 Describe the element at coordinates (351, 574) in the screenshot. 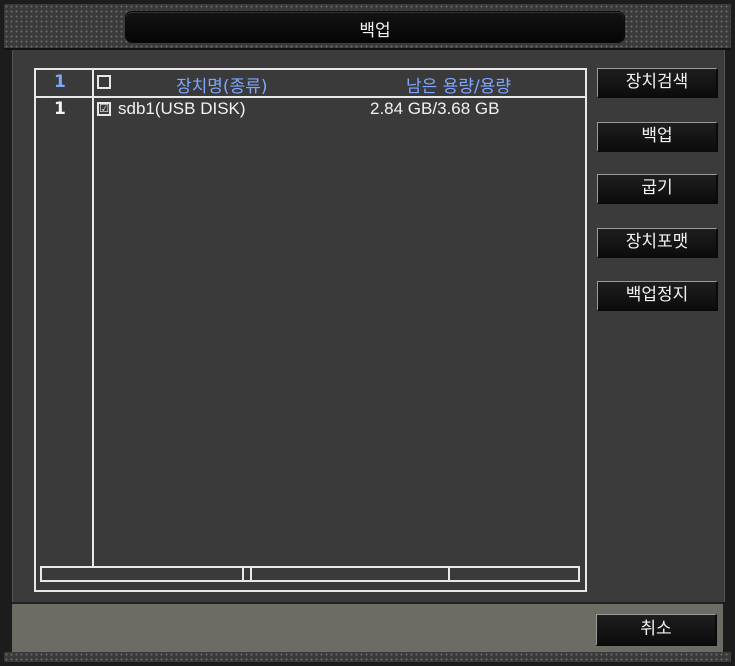

I see `scrollbar-track-right` at that location.